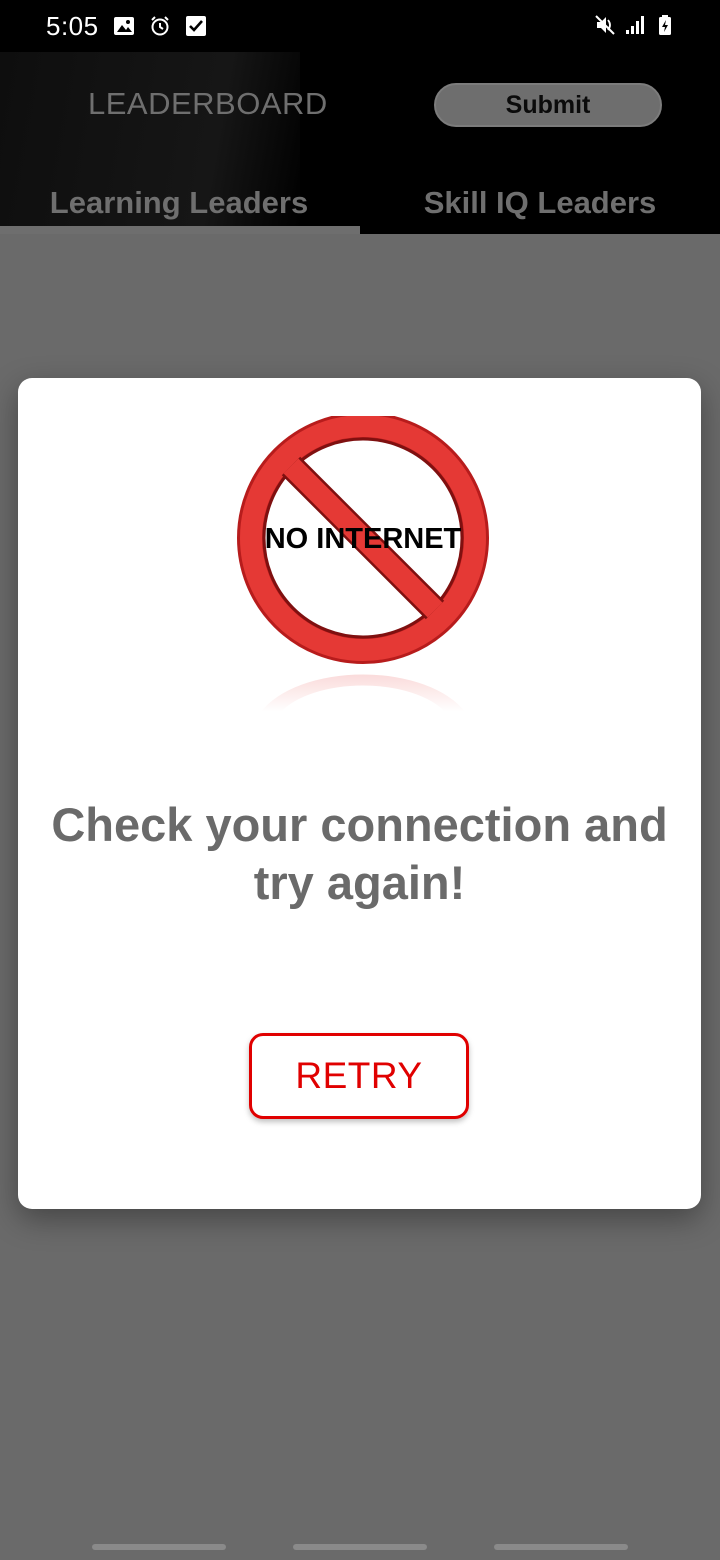  What do you see at coordinates (208, 103) in the screenshot?
I see `app-title: LEADERBOARD` at bounding box center [208, 103].